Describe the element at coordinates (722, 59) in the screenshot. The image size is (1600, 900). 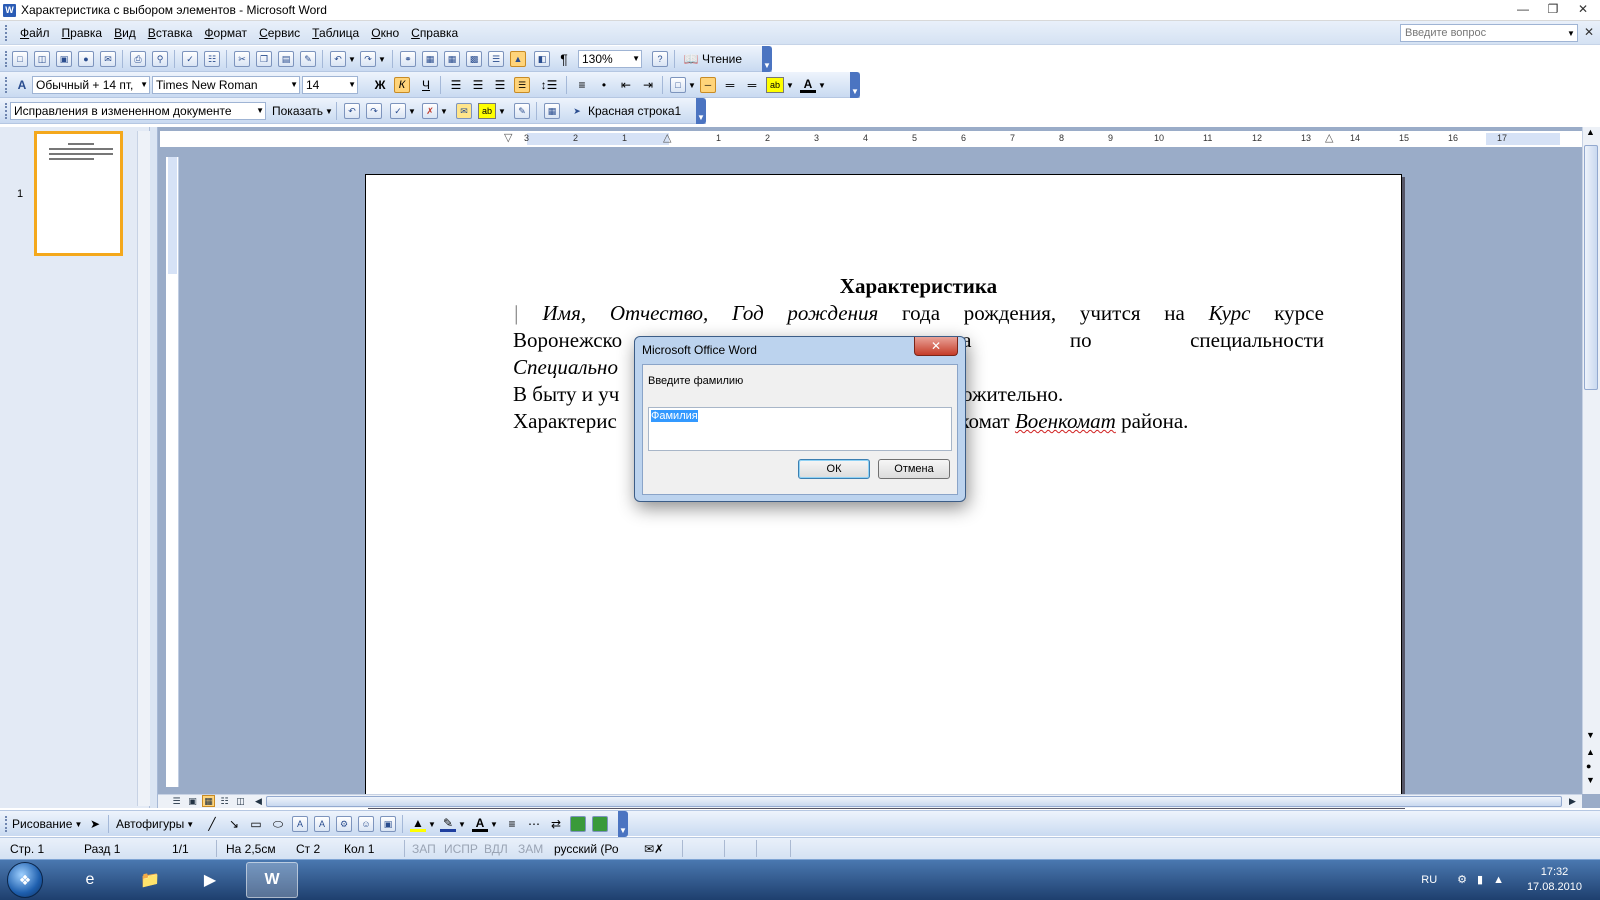
I see `reading-button: Чтение` at that location.